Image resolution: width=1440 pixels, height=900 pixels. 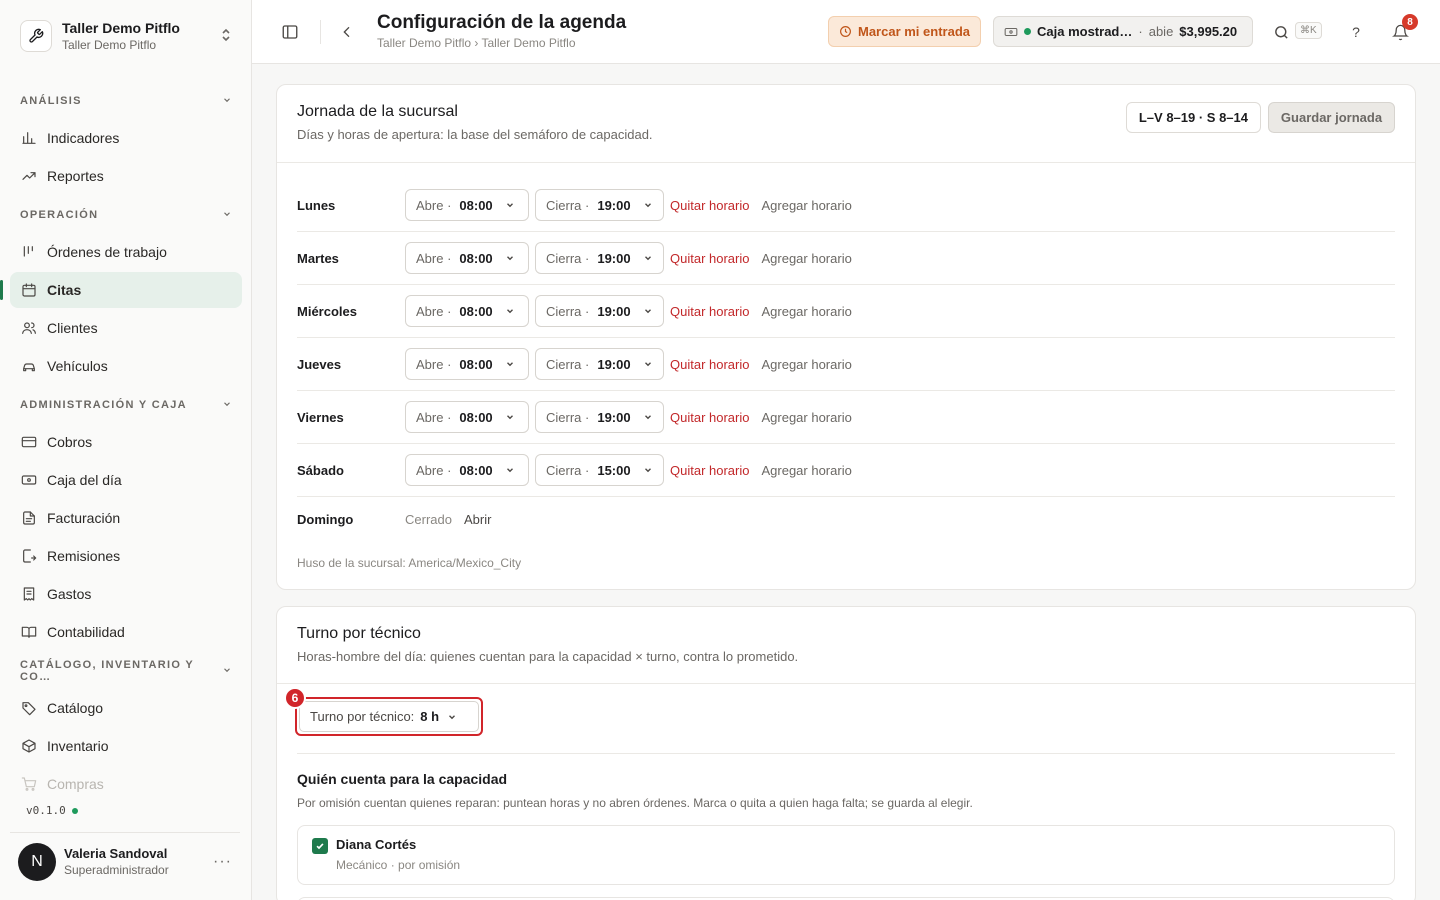 I want to click on divider, so click(x=846, y=753).